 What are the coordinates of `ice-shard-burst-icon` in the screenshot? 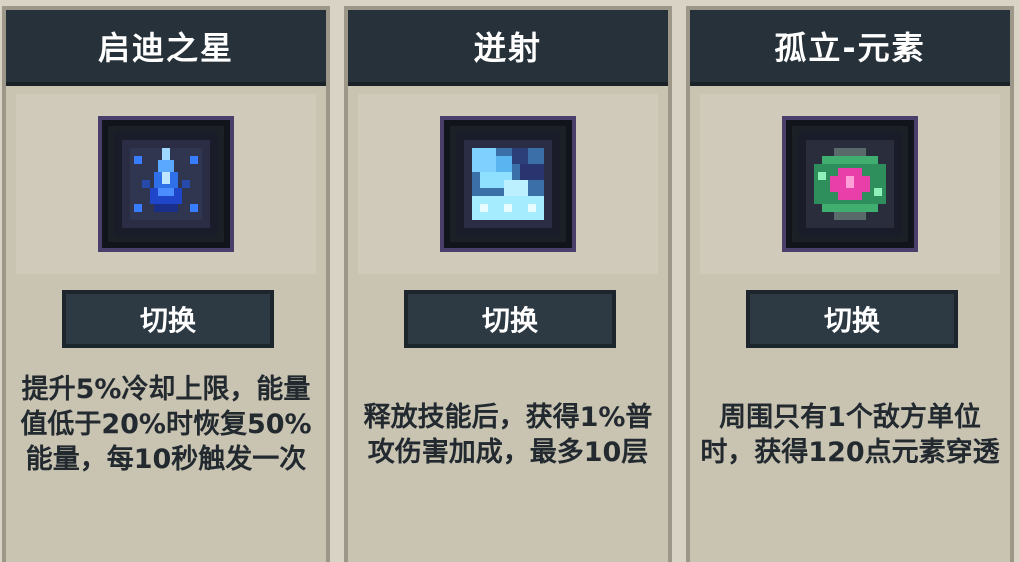 It's located at (508, 184).